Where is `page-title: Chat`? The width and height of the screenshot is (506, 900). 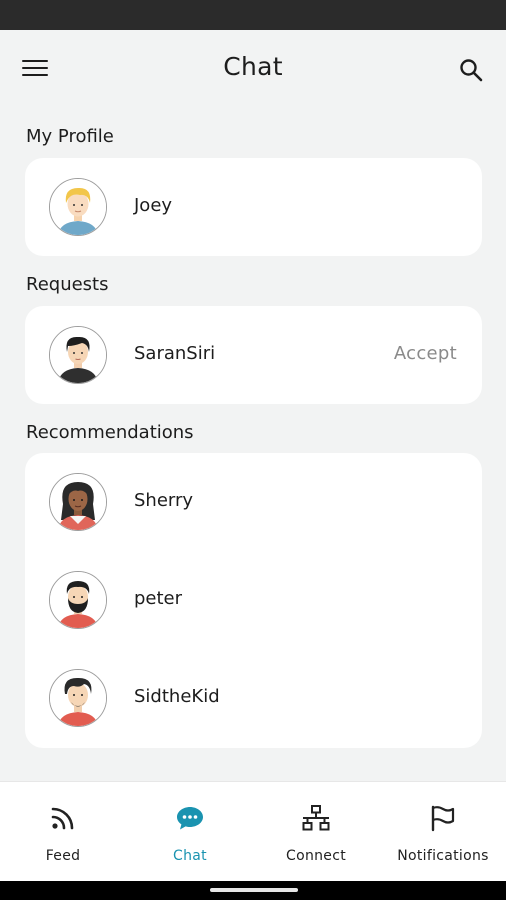
page-title: Chat is located at coordinates (253, 66).